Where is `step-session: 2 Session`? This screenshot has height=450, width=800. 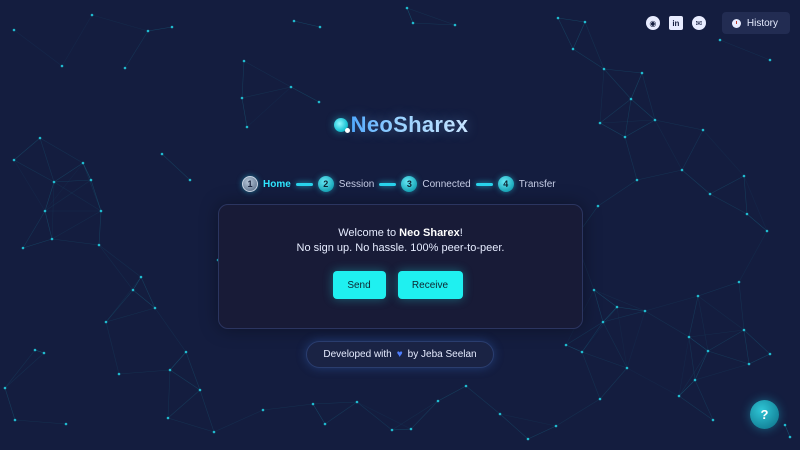 step-session: 2 Session is located at coordinates (346, 184).